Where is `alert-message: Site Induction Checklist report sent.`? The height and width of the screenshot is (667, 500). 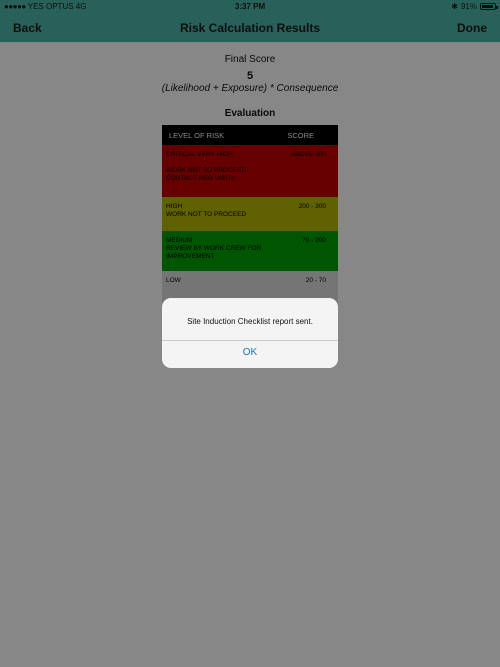 alert-message: Site Induction Checklist report sent. is located at coordinates (250, 321).